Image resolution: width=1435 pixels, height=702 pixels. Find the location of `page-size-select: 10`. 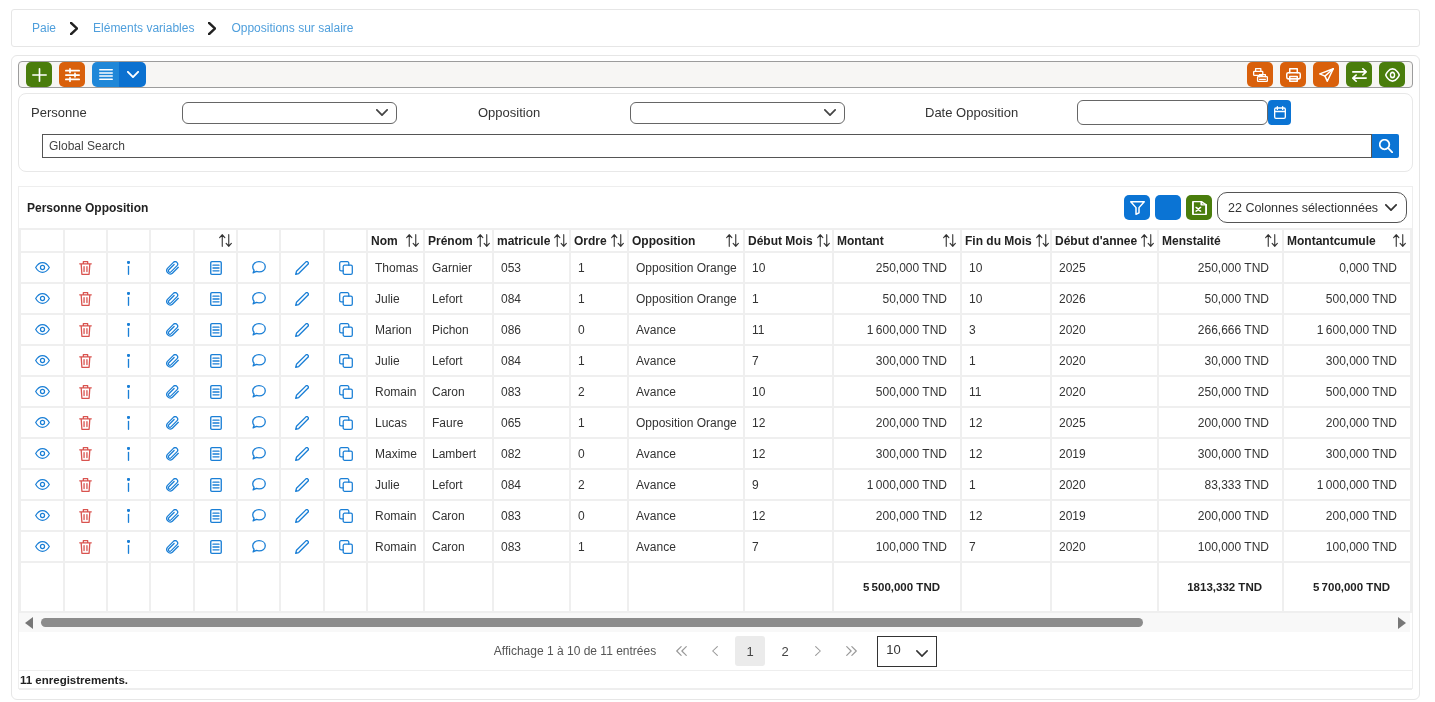

page-size-select: 10 is located at coordinates (907, 651).